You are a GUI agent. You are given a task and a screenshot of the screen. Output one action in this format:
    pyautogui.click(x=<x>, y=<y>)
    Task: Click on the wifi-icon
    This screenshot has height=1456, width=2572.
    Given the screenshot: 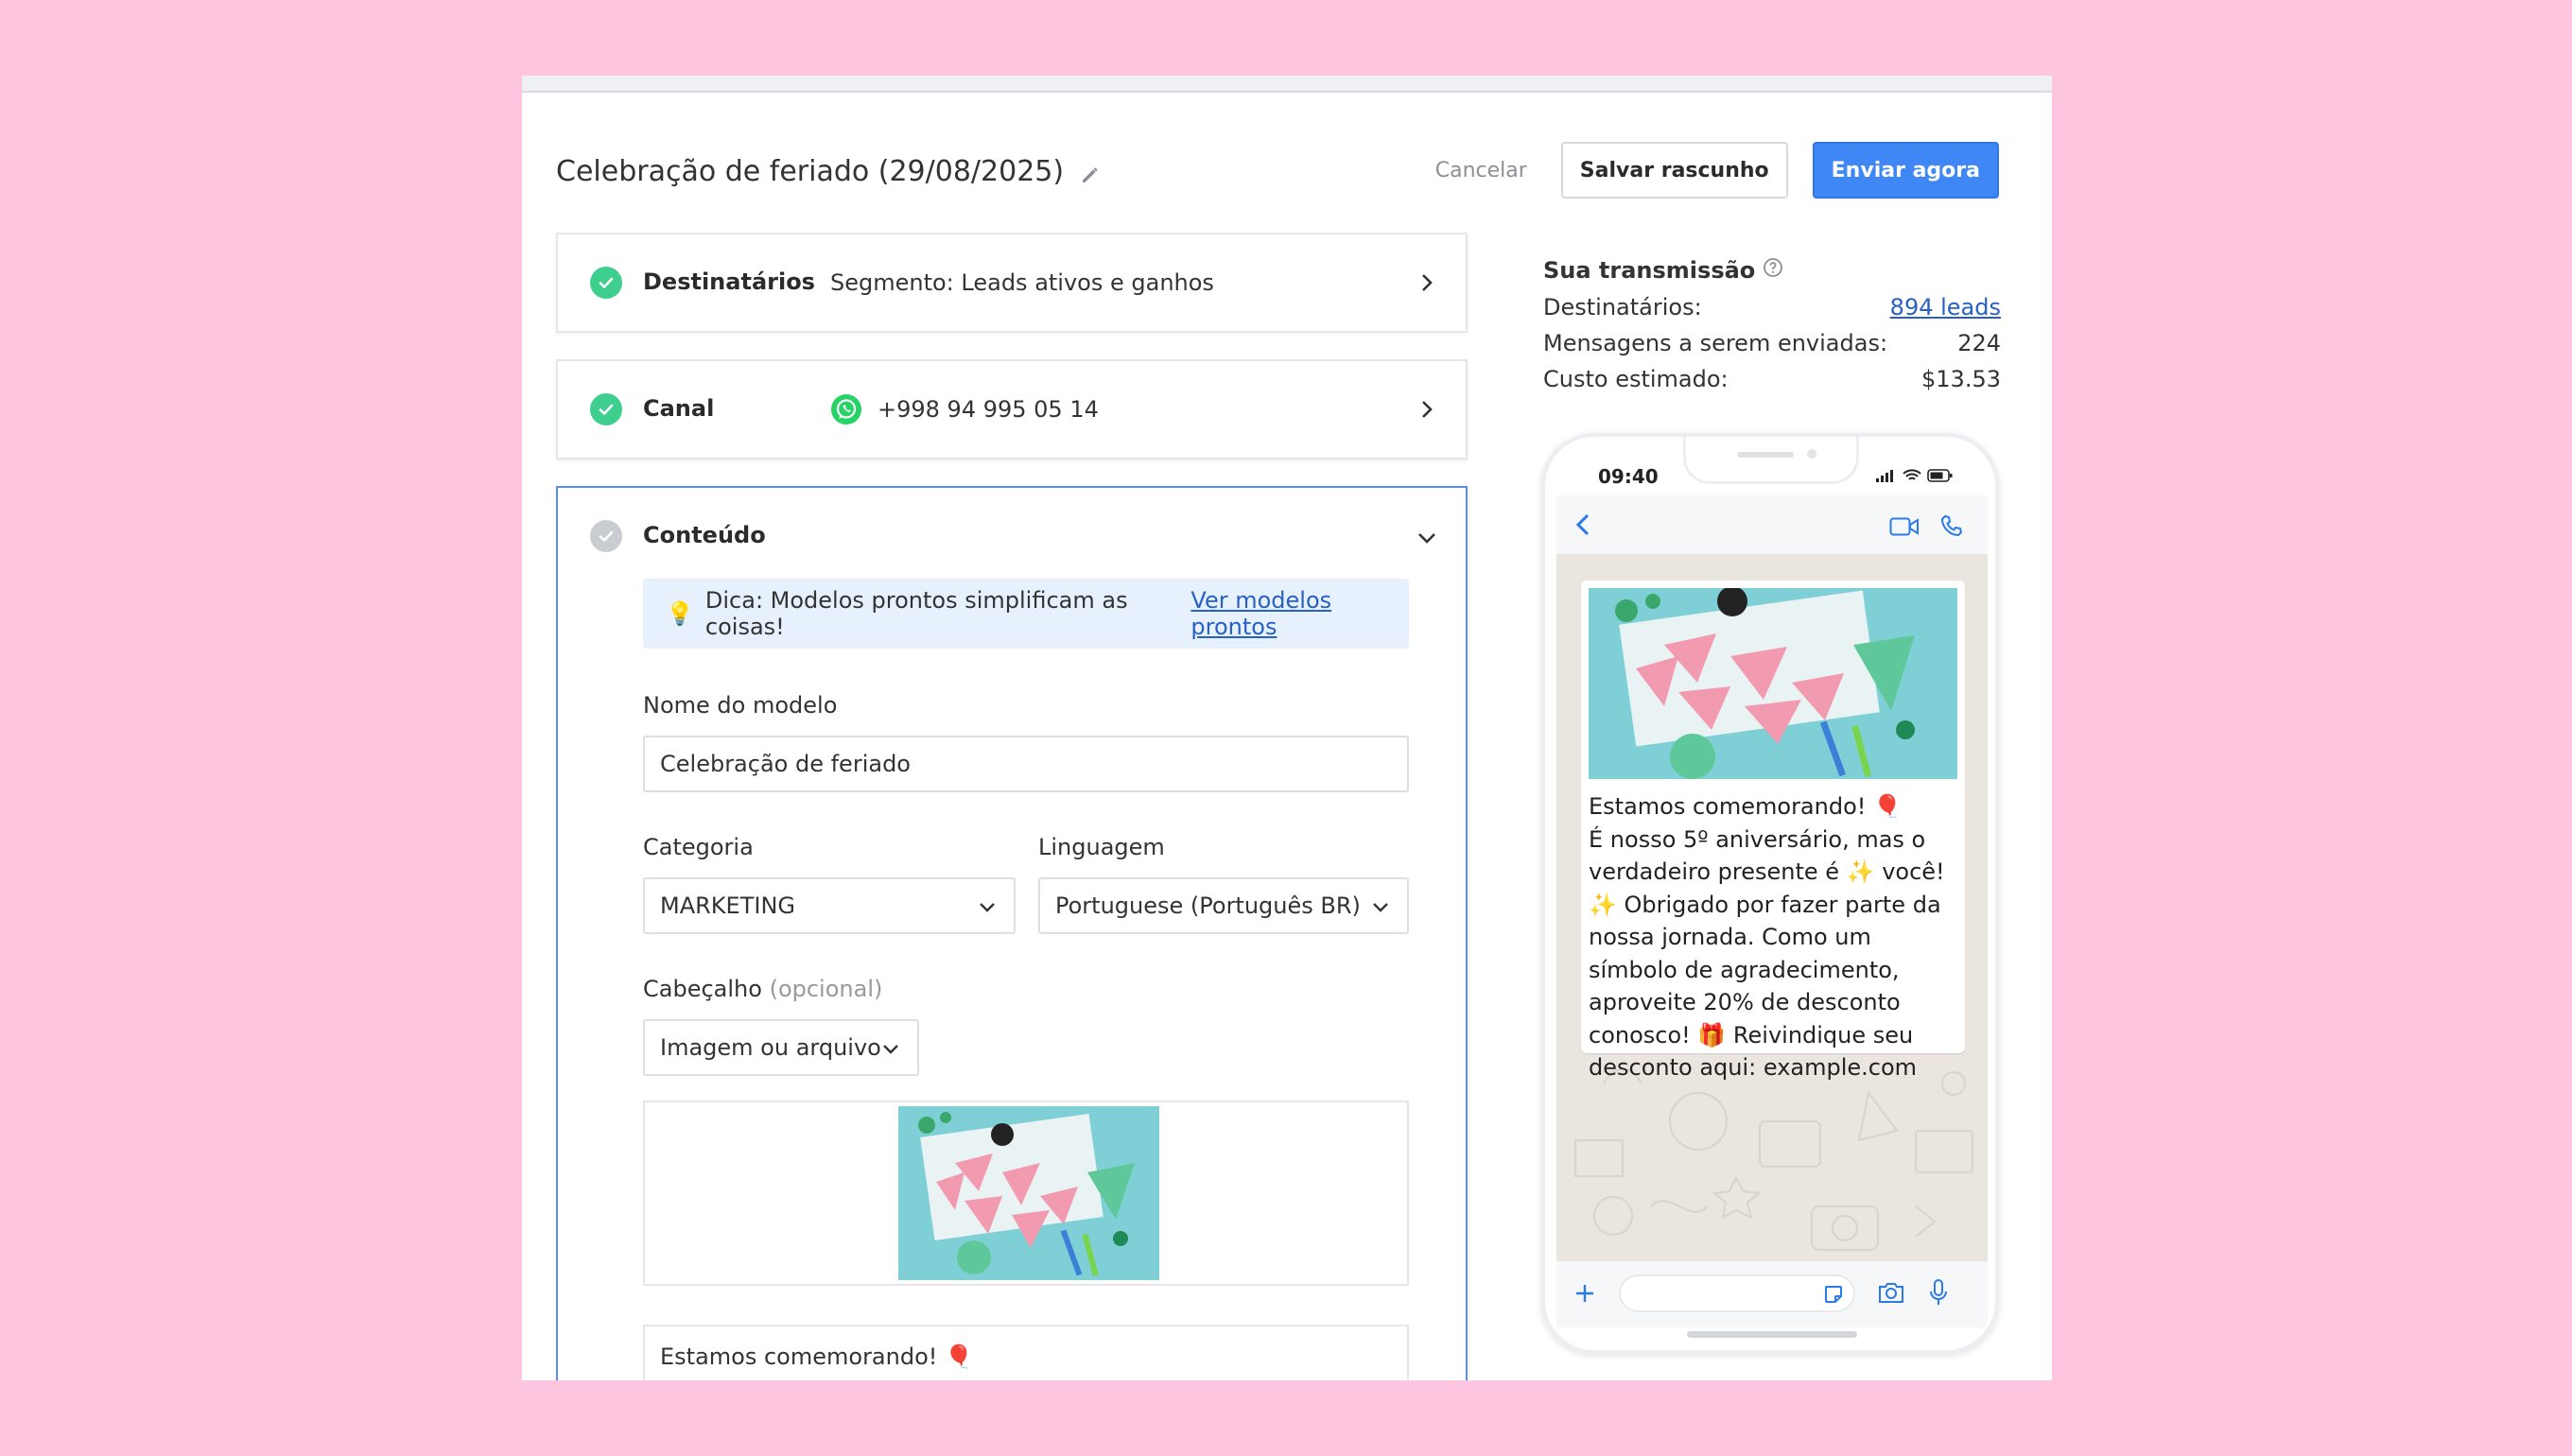 What is the action you would take?
    pyautogui.click(x=1912, y=474)
    